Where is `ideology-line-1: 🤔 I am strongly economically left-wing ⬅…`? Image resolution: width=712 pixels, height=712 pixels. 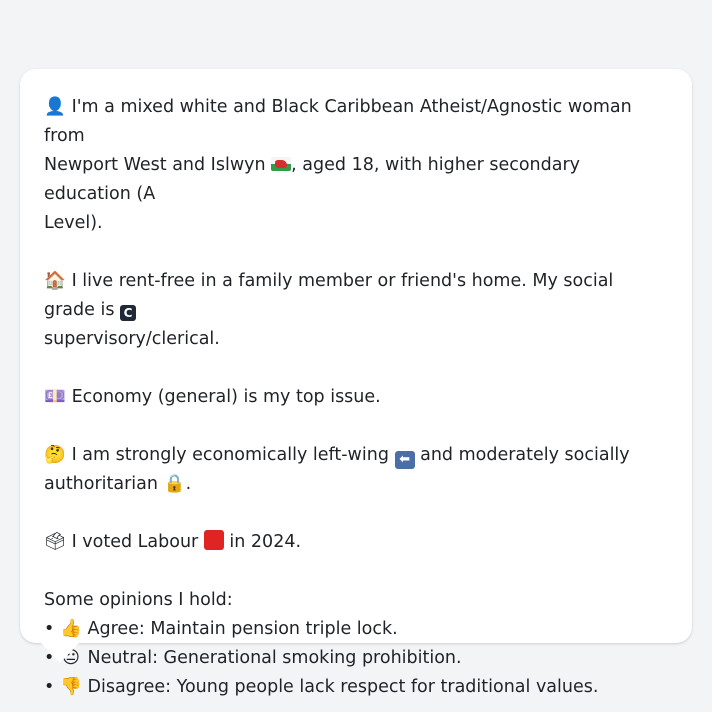 ideology-line-1: 🤔 I am strongly economically left-wing ⬅… is located at coordinates (354, 455).